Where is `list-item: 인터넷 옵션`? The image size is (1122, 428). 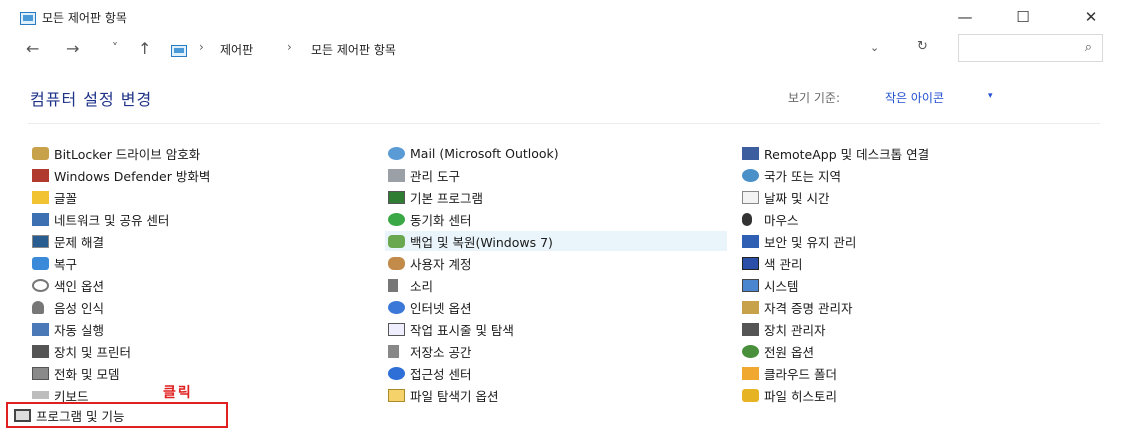
list-item: 인터넷 옵션 is located at coordinates (429, 307).